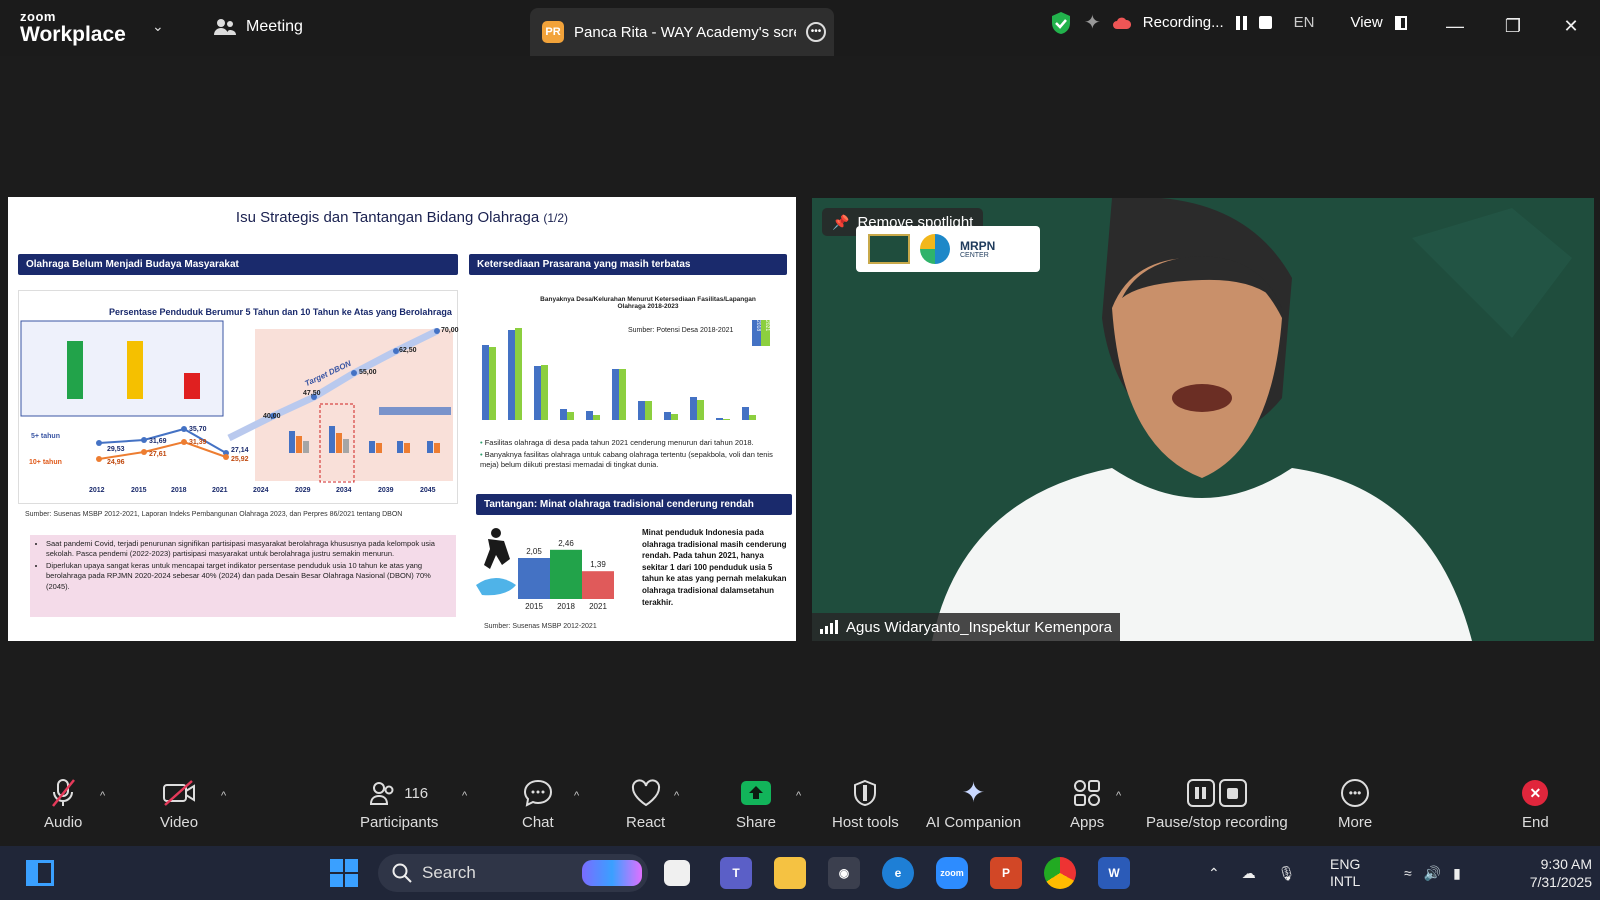  What do you see at coordinates (382, 793) in the screenshot?
I see `participants-icon` at bounding box center [382, 793].